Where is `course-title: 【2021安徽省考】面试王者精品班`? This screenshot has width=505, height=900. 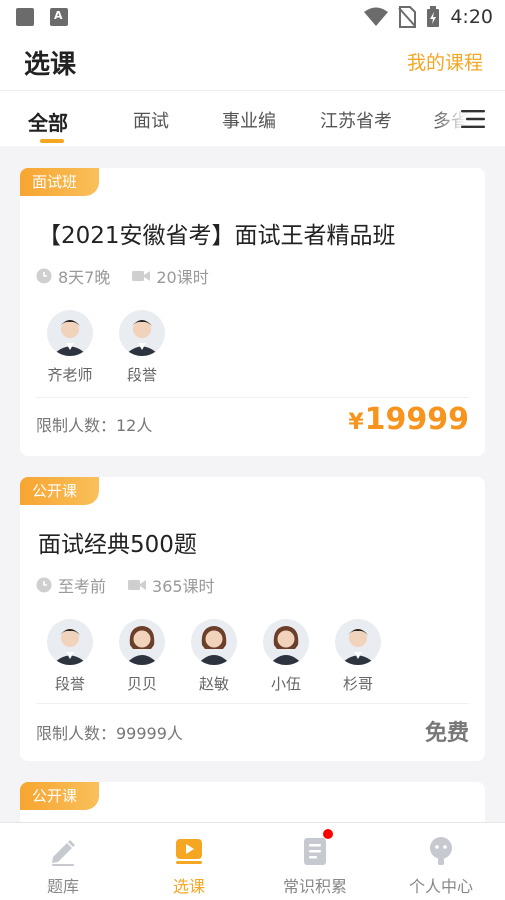 course-title: 【2021安徽省考】面试王者精品班 is located at coordinates (217, 236).